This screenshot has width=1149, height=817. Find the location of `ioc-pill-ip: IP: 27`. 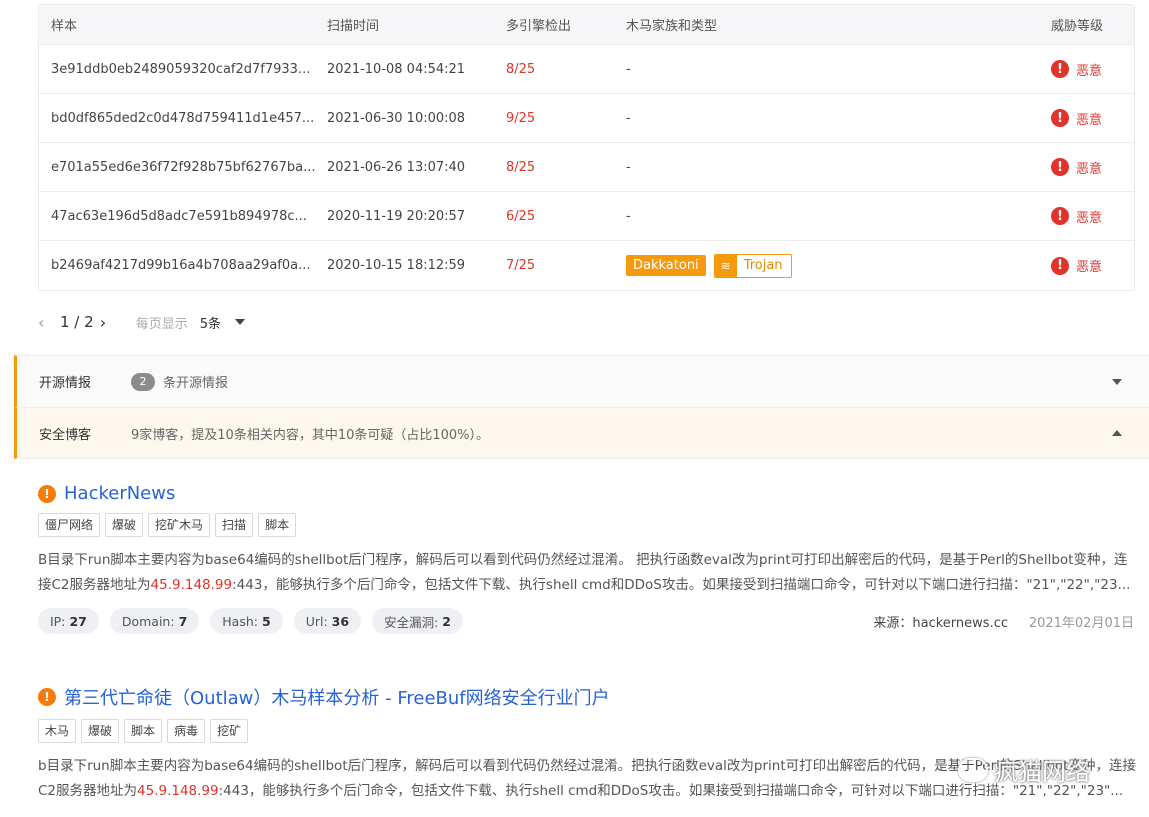

ioc-pill-ip: IP: 27 is located at coordinates (68, 621).